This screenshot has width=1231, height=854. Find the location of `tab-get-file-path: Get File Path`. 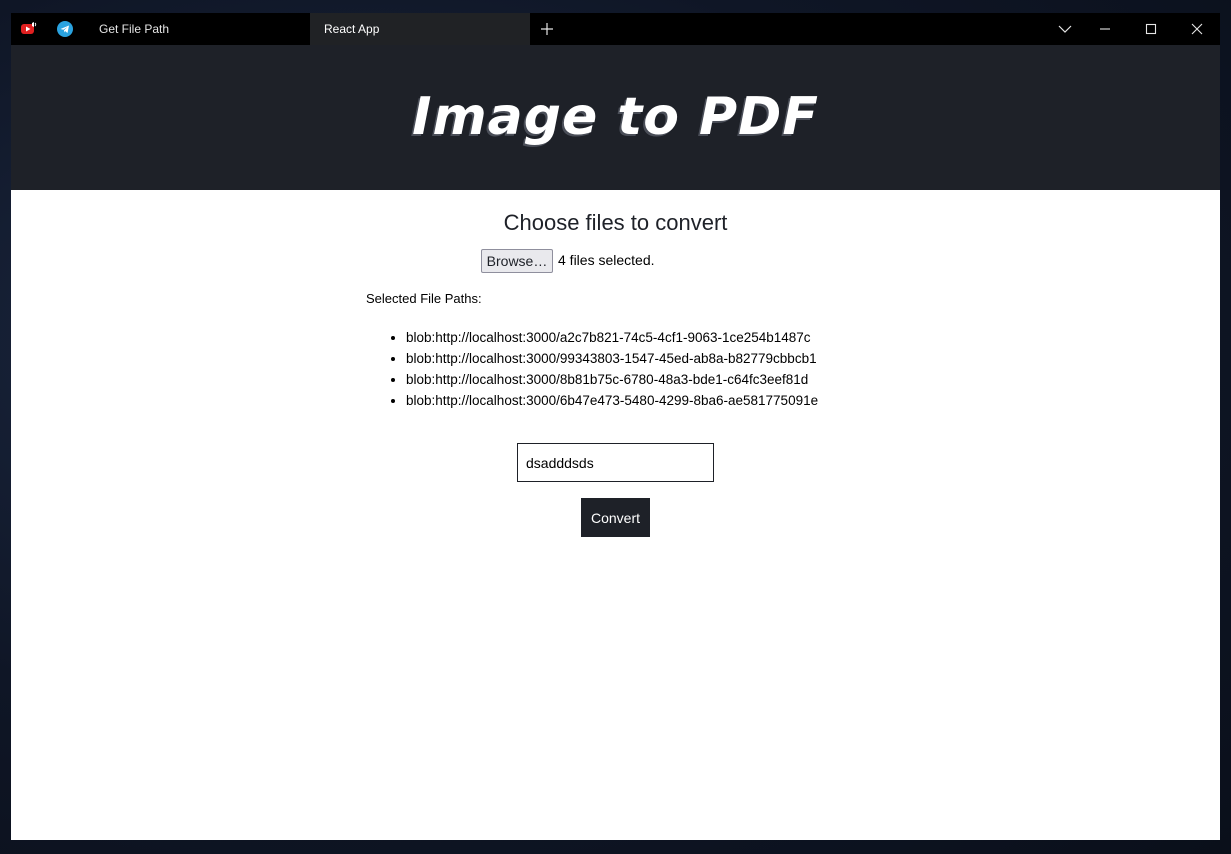

tab-get-file-path: Get File Path is located at coordinates (199, 29).